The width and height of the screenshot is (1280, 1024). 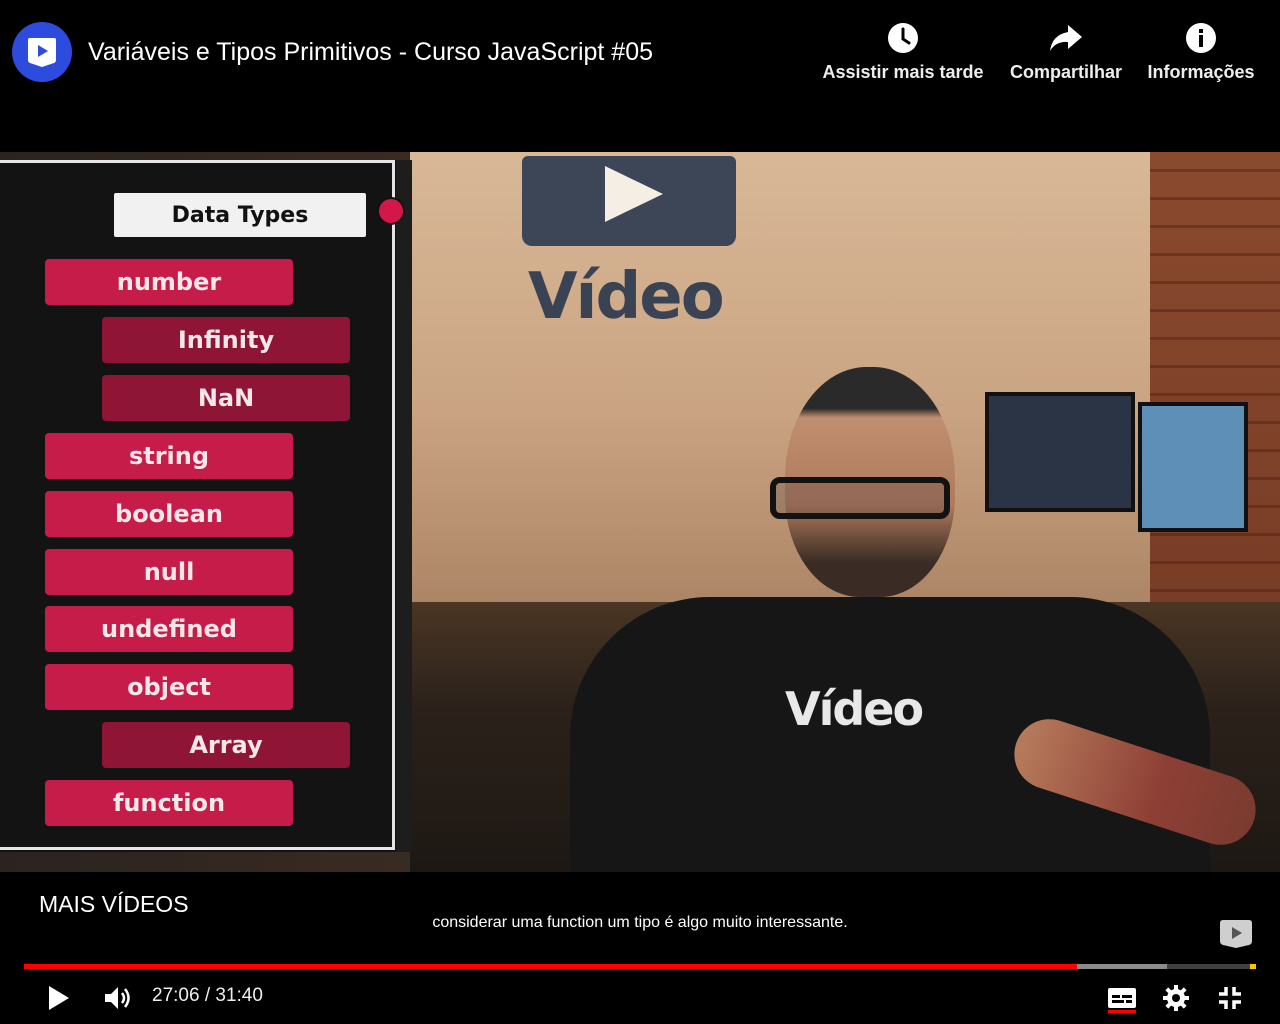 I want to click on play-button, so click(x=58, y=998).